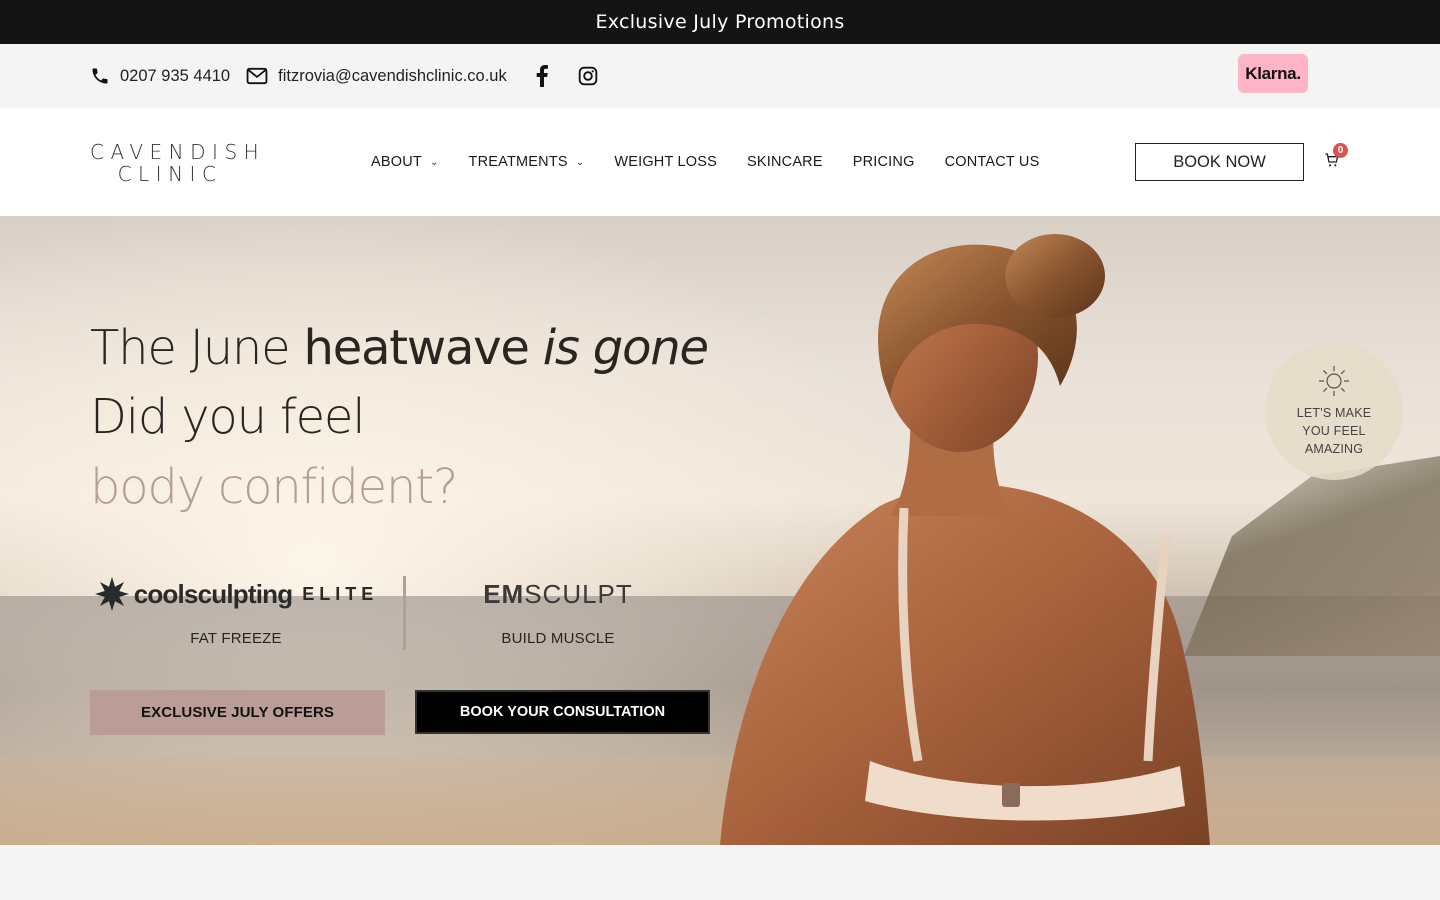  I want to click on email-link: fitzrovia@cavendishclinic.co.uk, so click(376, 76).